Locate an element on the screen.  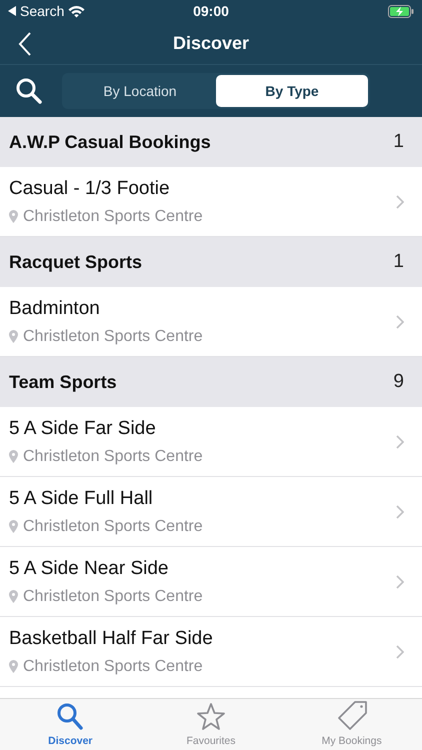
back-triangle-icon is located at coordinates (12, 11).